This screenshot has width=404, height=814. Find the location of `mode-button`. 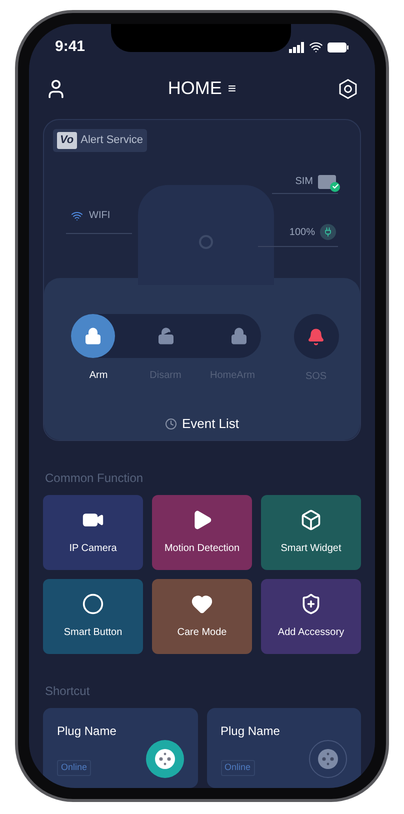

mode-button is located at coordinates (92, 336).